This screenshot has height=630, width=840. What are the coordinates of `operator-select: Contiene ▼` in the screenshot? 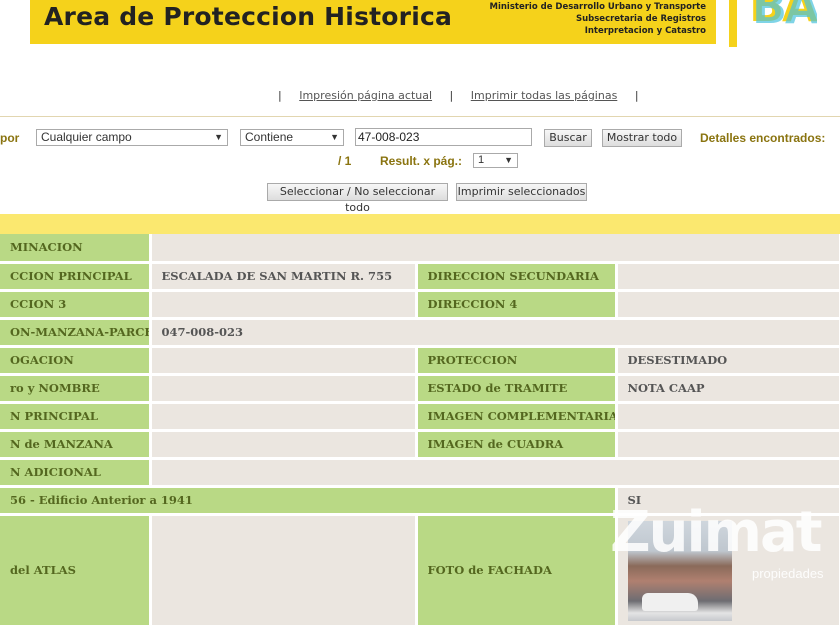 It's located at (292, 137).